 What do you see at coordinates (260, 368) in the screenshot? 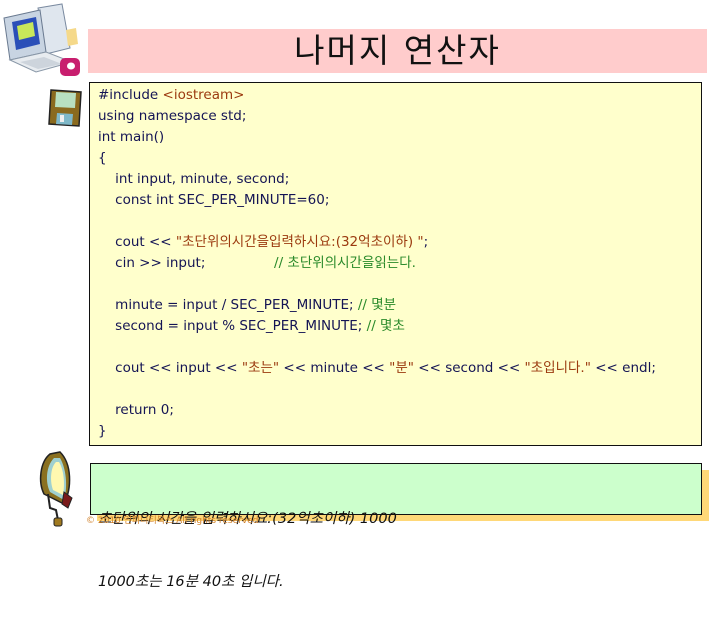
I see `code-string: "초는"` at bounding box center [260, 368].